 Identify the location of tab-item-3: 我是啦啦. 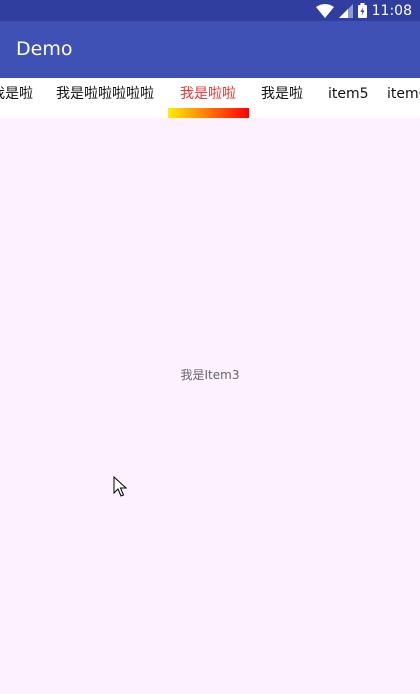
(208, 94).